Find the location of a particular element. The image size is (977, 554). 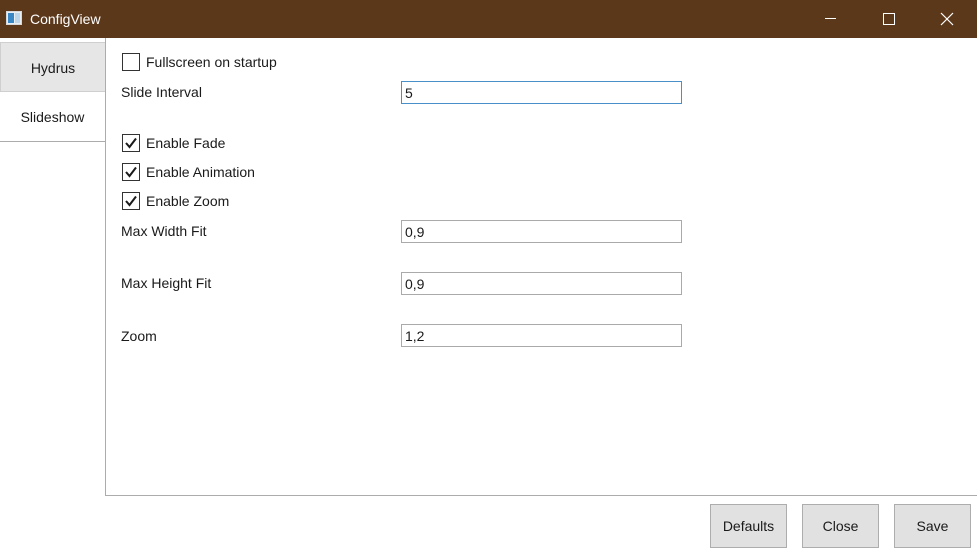

save-button: Save is located at coordinates (932, 526).